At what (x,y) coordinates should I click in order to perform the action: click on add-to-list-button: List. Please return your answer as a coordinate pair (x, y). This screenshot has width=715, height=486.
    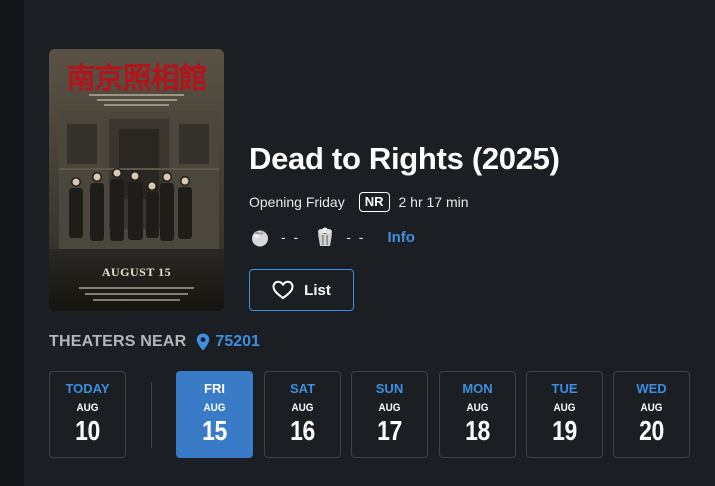
    Looking at the image, I should click on (301, 290).